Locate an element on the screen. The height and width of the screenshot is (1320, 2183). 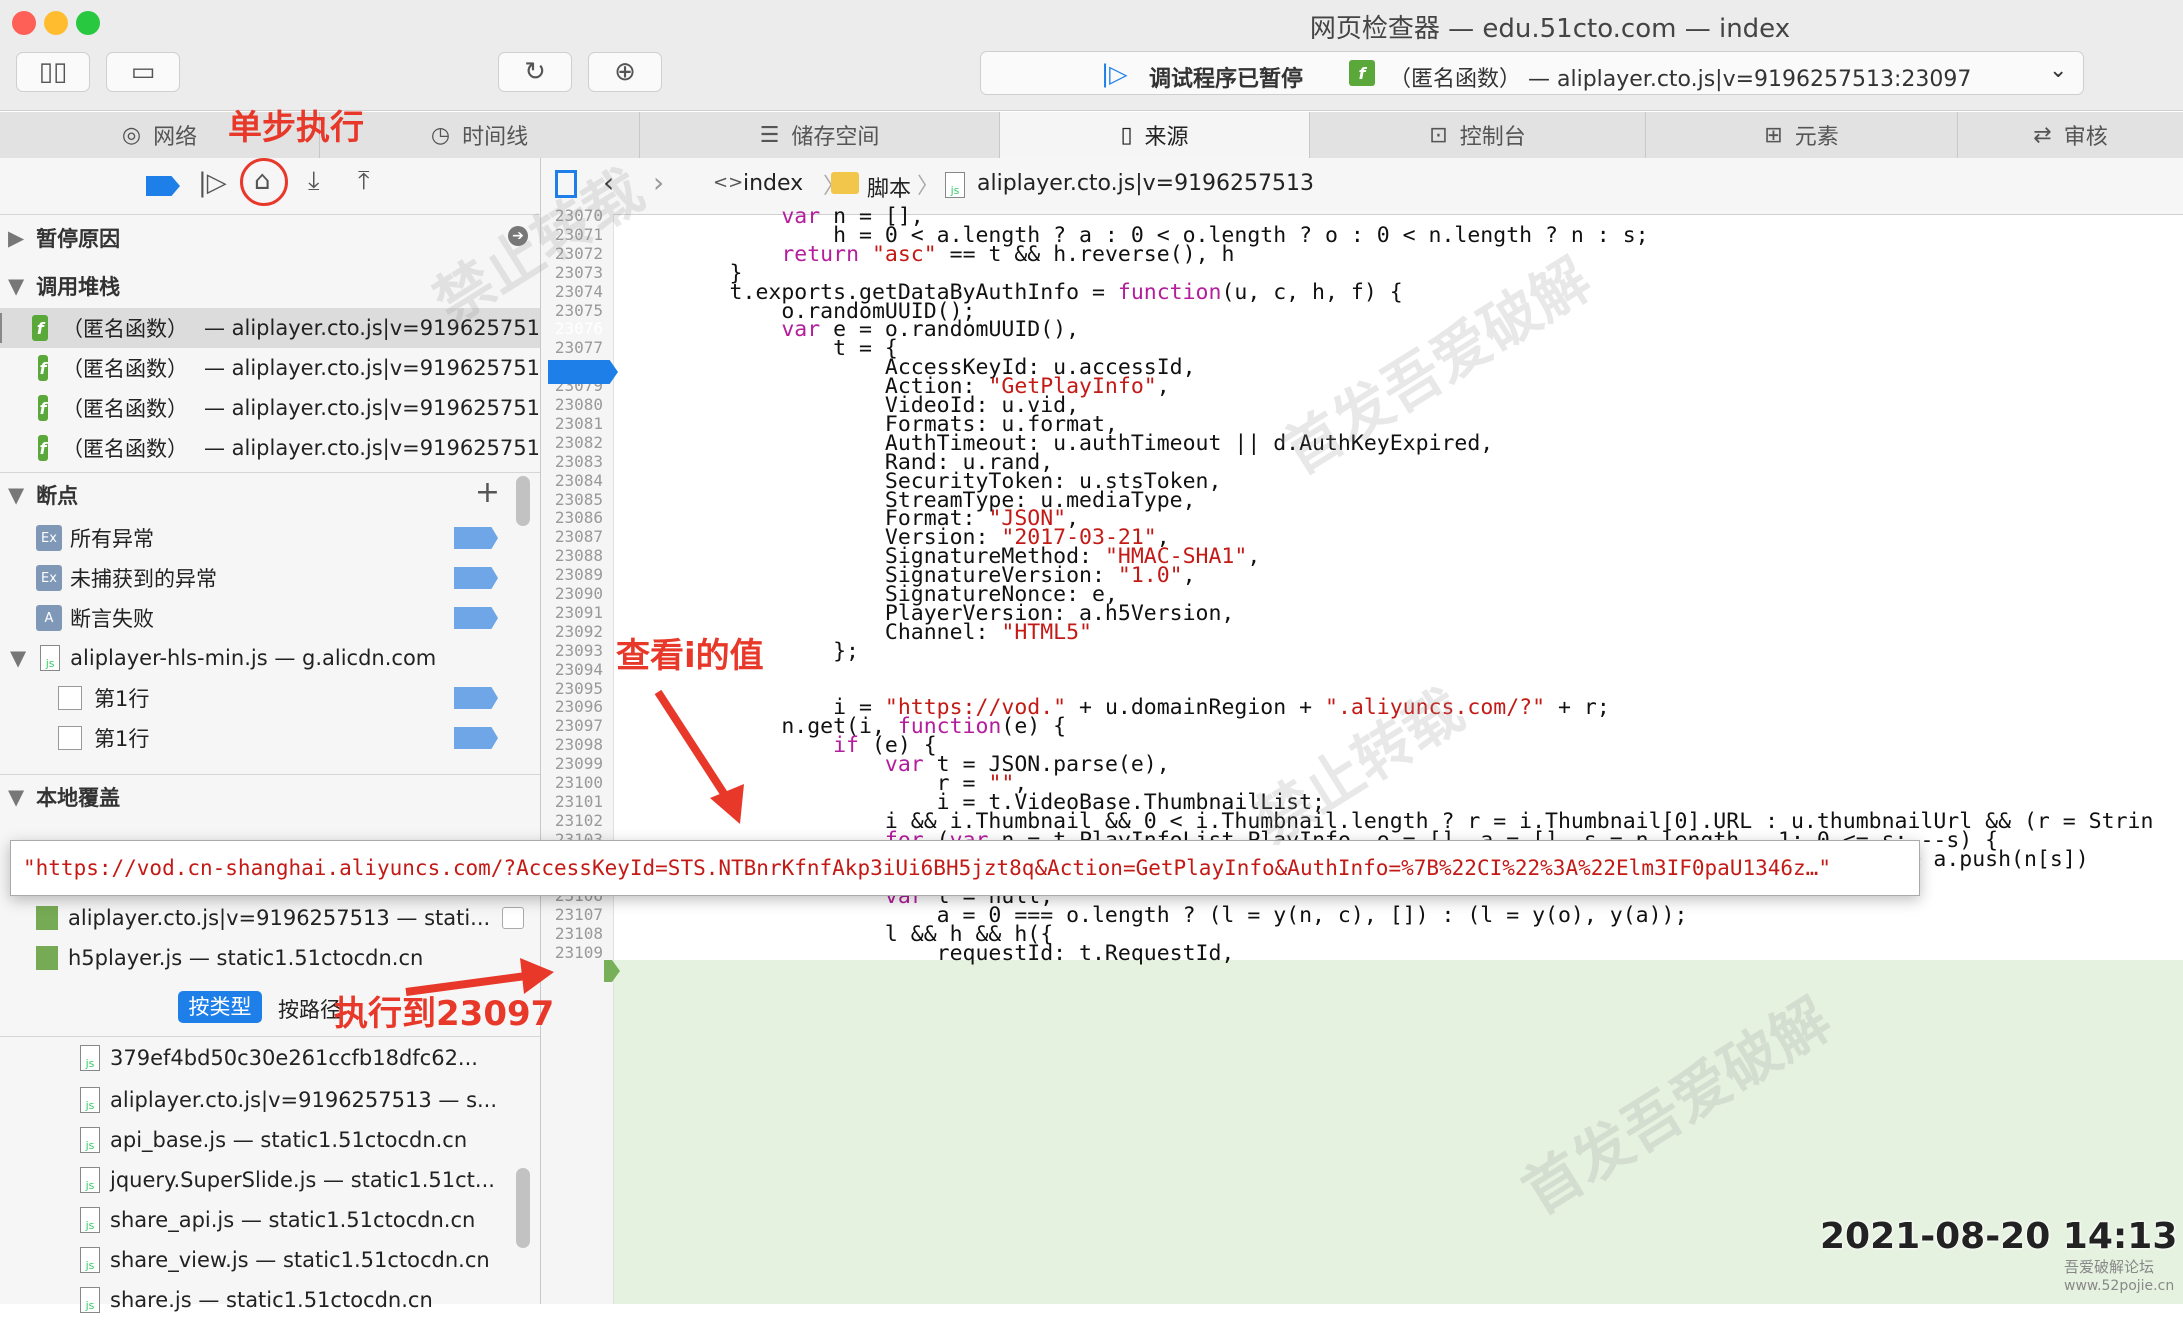
line-number: 23101 is located at coordinates (572, 801).